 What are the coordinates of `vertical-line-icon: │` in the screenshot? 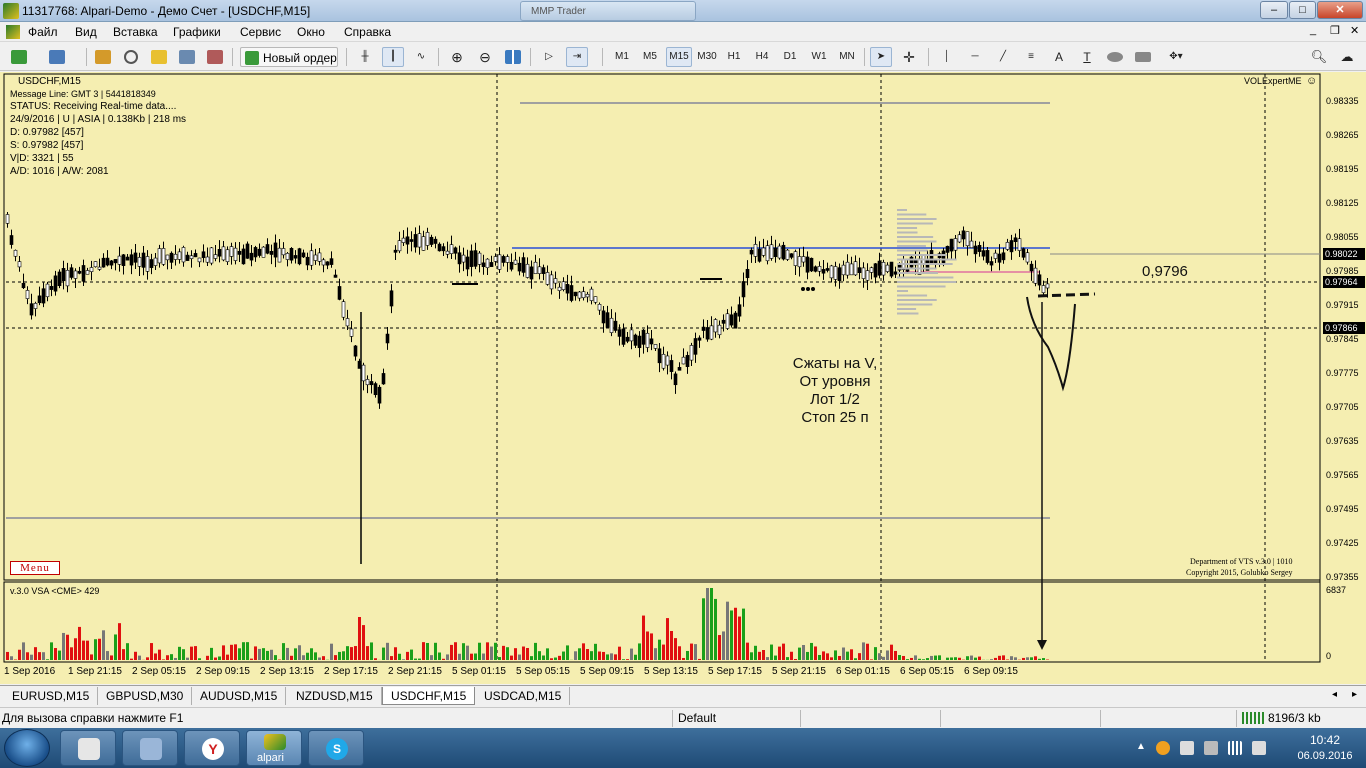 It's located at (947, 57).